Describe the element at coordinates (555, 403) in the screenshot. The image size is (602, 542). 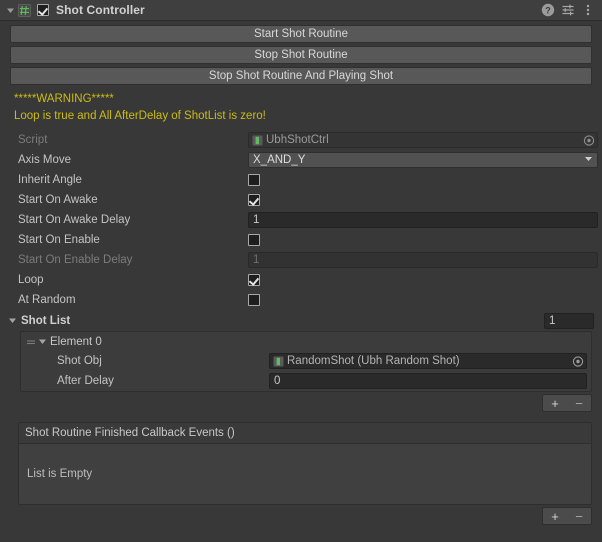
I see `shot-list-add-button: +` at that location.